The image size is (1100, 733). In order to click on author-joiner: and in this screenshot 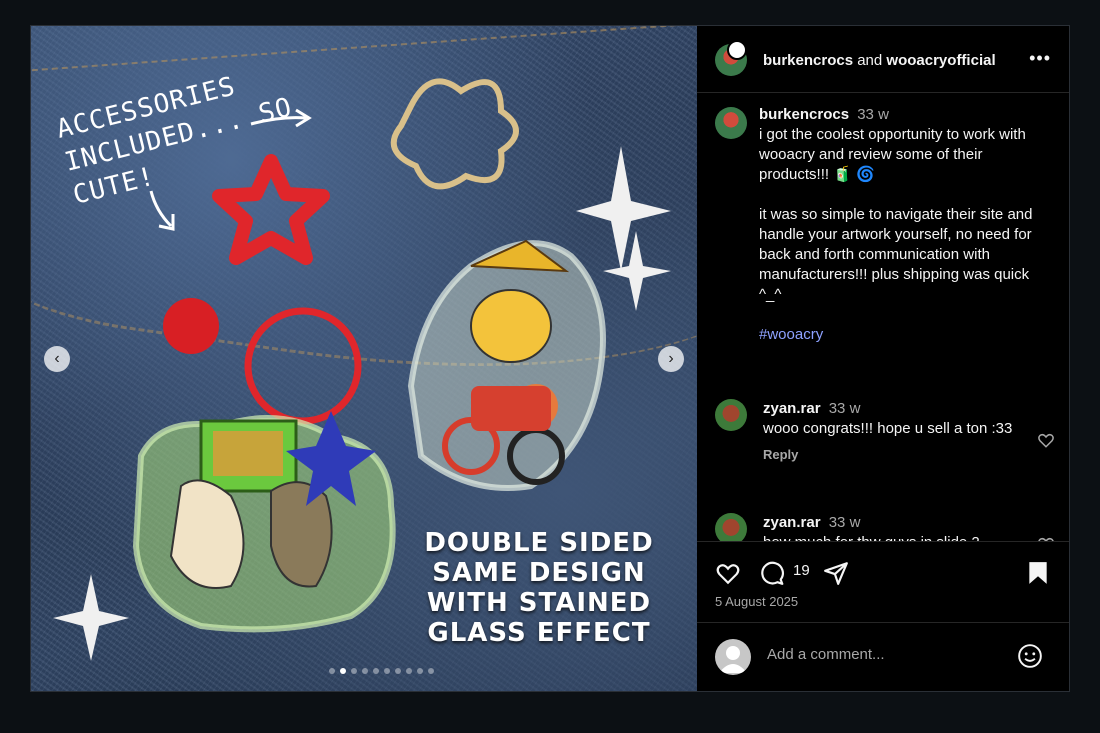, I will do `click(870, 60)`.